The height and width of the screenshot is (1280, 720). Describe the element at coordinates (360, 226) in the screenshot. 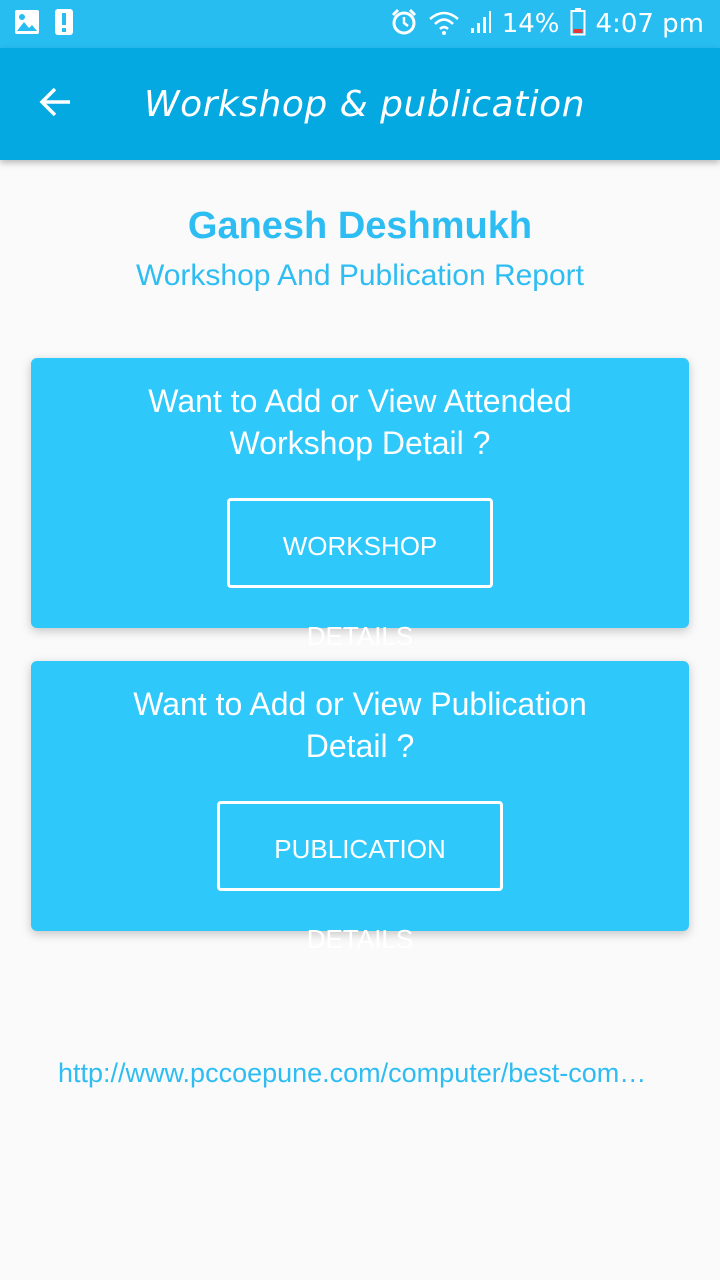

I see `user-name: Ganesh Deshmukh` at that location.